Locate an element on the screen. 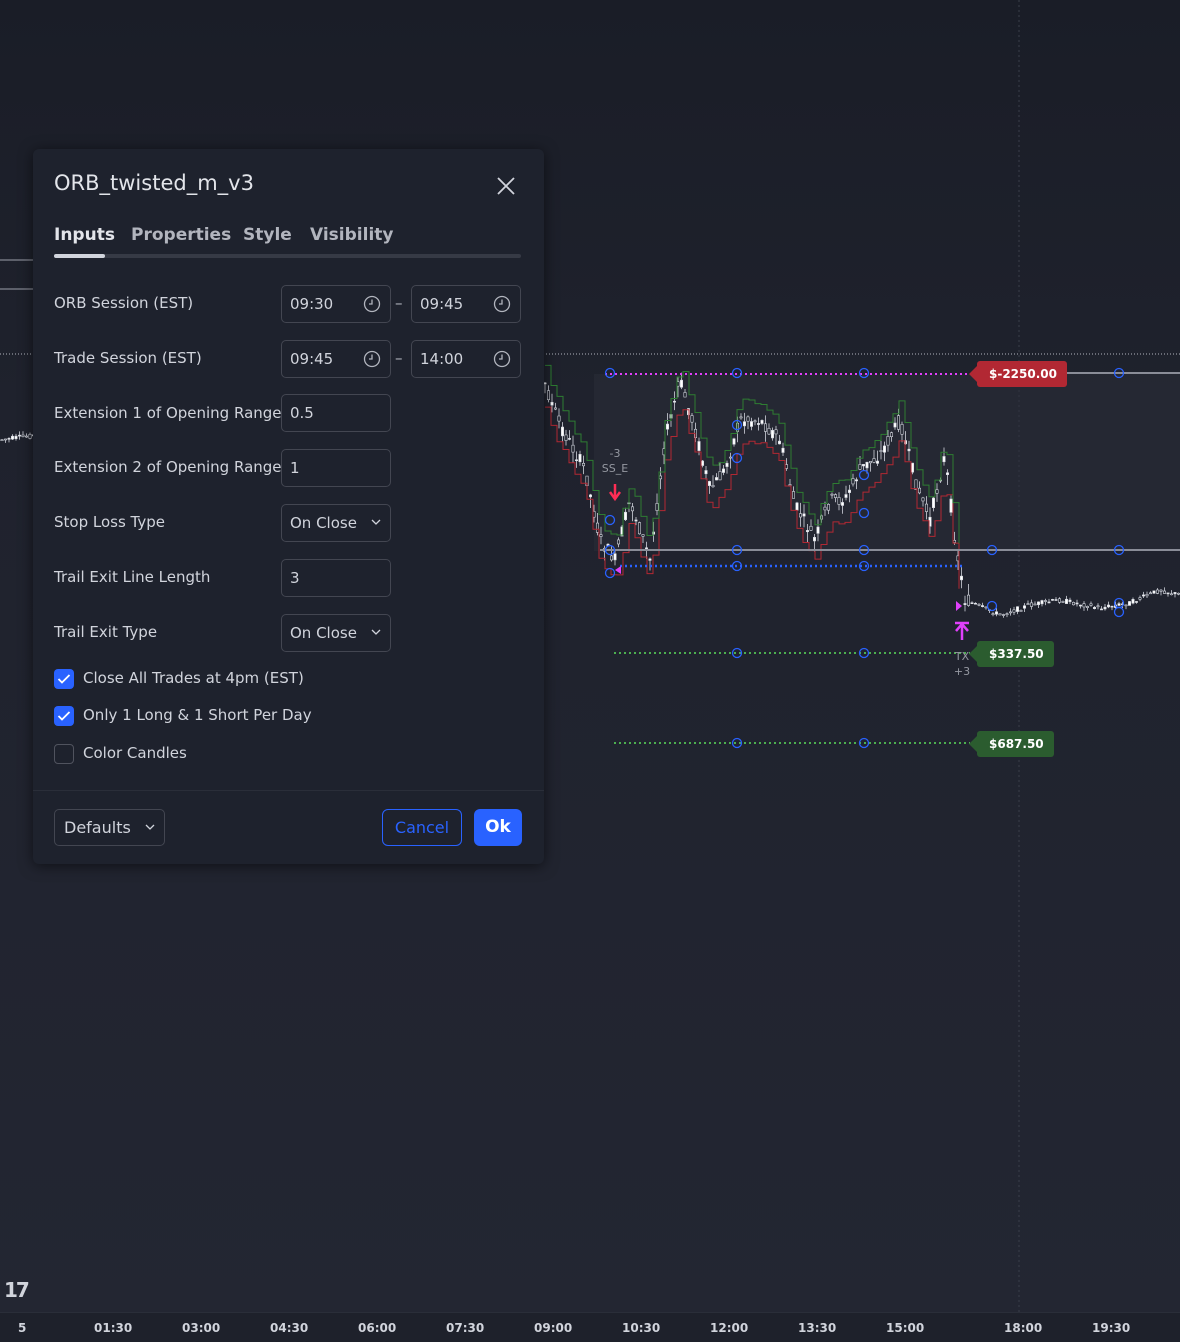 The height and width of the screenshot is (1342, 1180). trail-exit-length-label: Trail Exit Line Length is located at coordinates (132, 577).